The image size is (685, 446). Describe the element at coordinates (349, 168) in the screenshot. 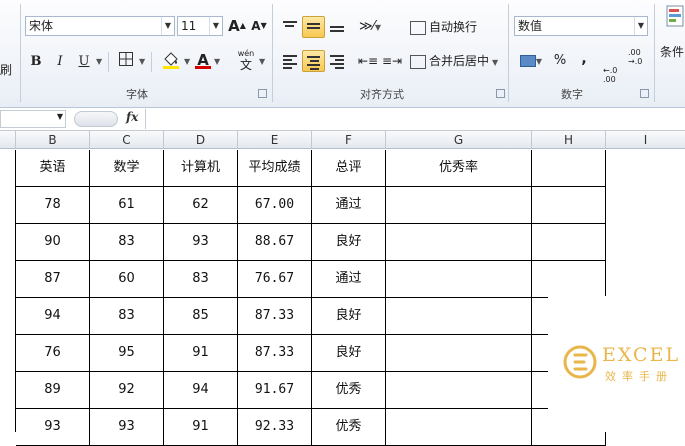

I see `table-header-cell: 总评` at that location.